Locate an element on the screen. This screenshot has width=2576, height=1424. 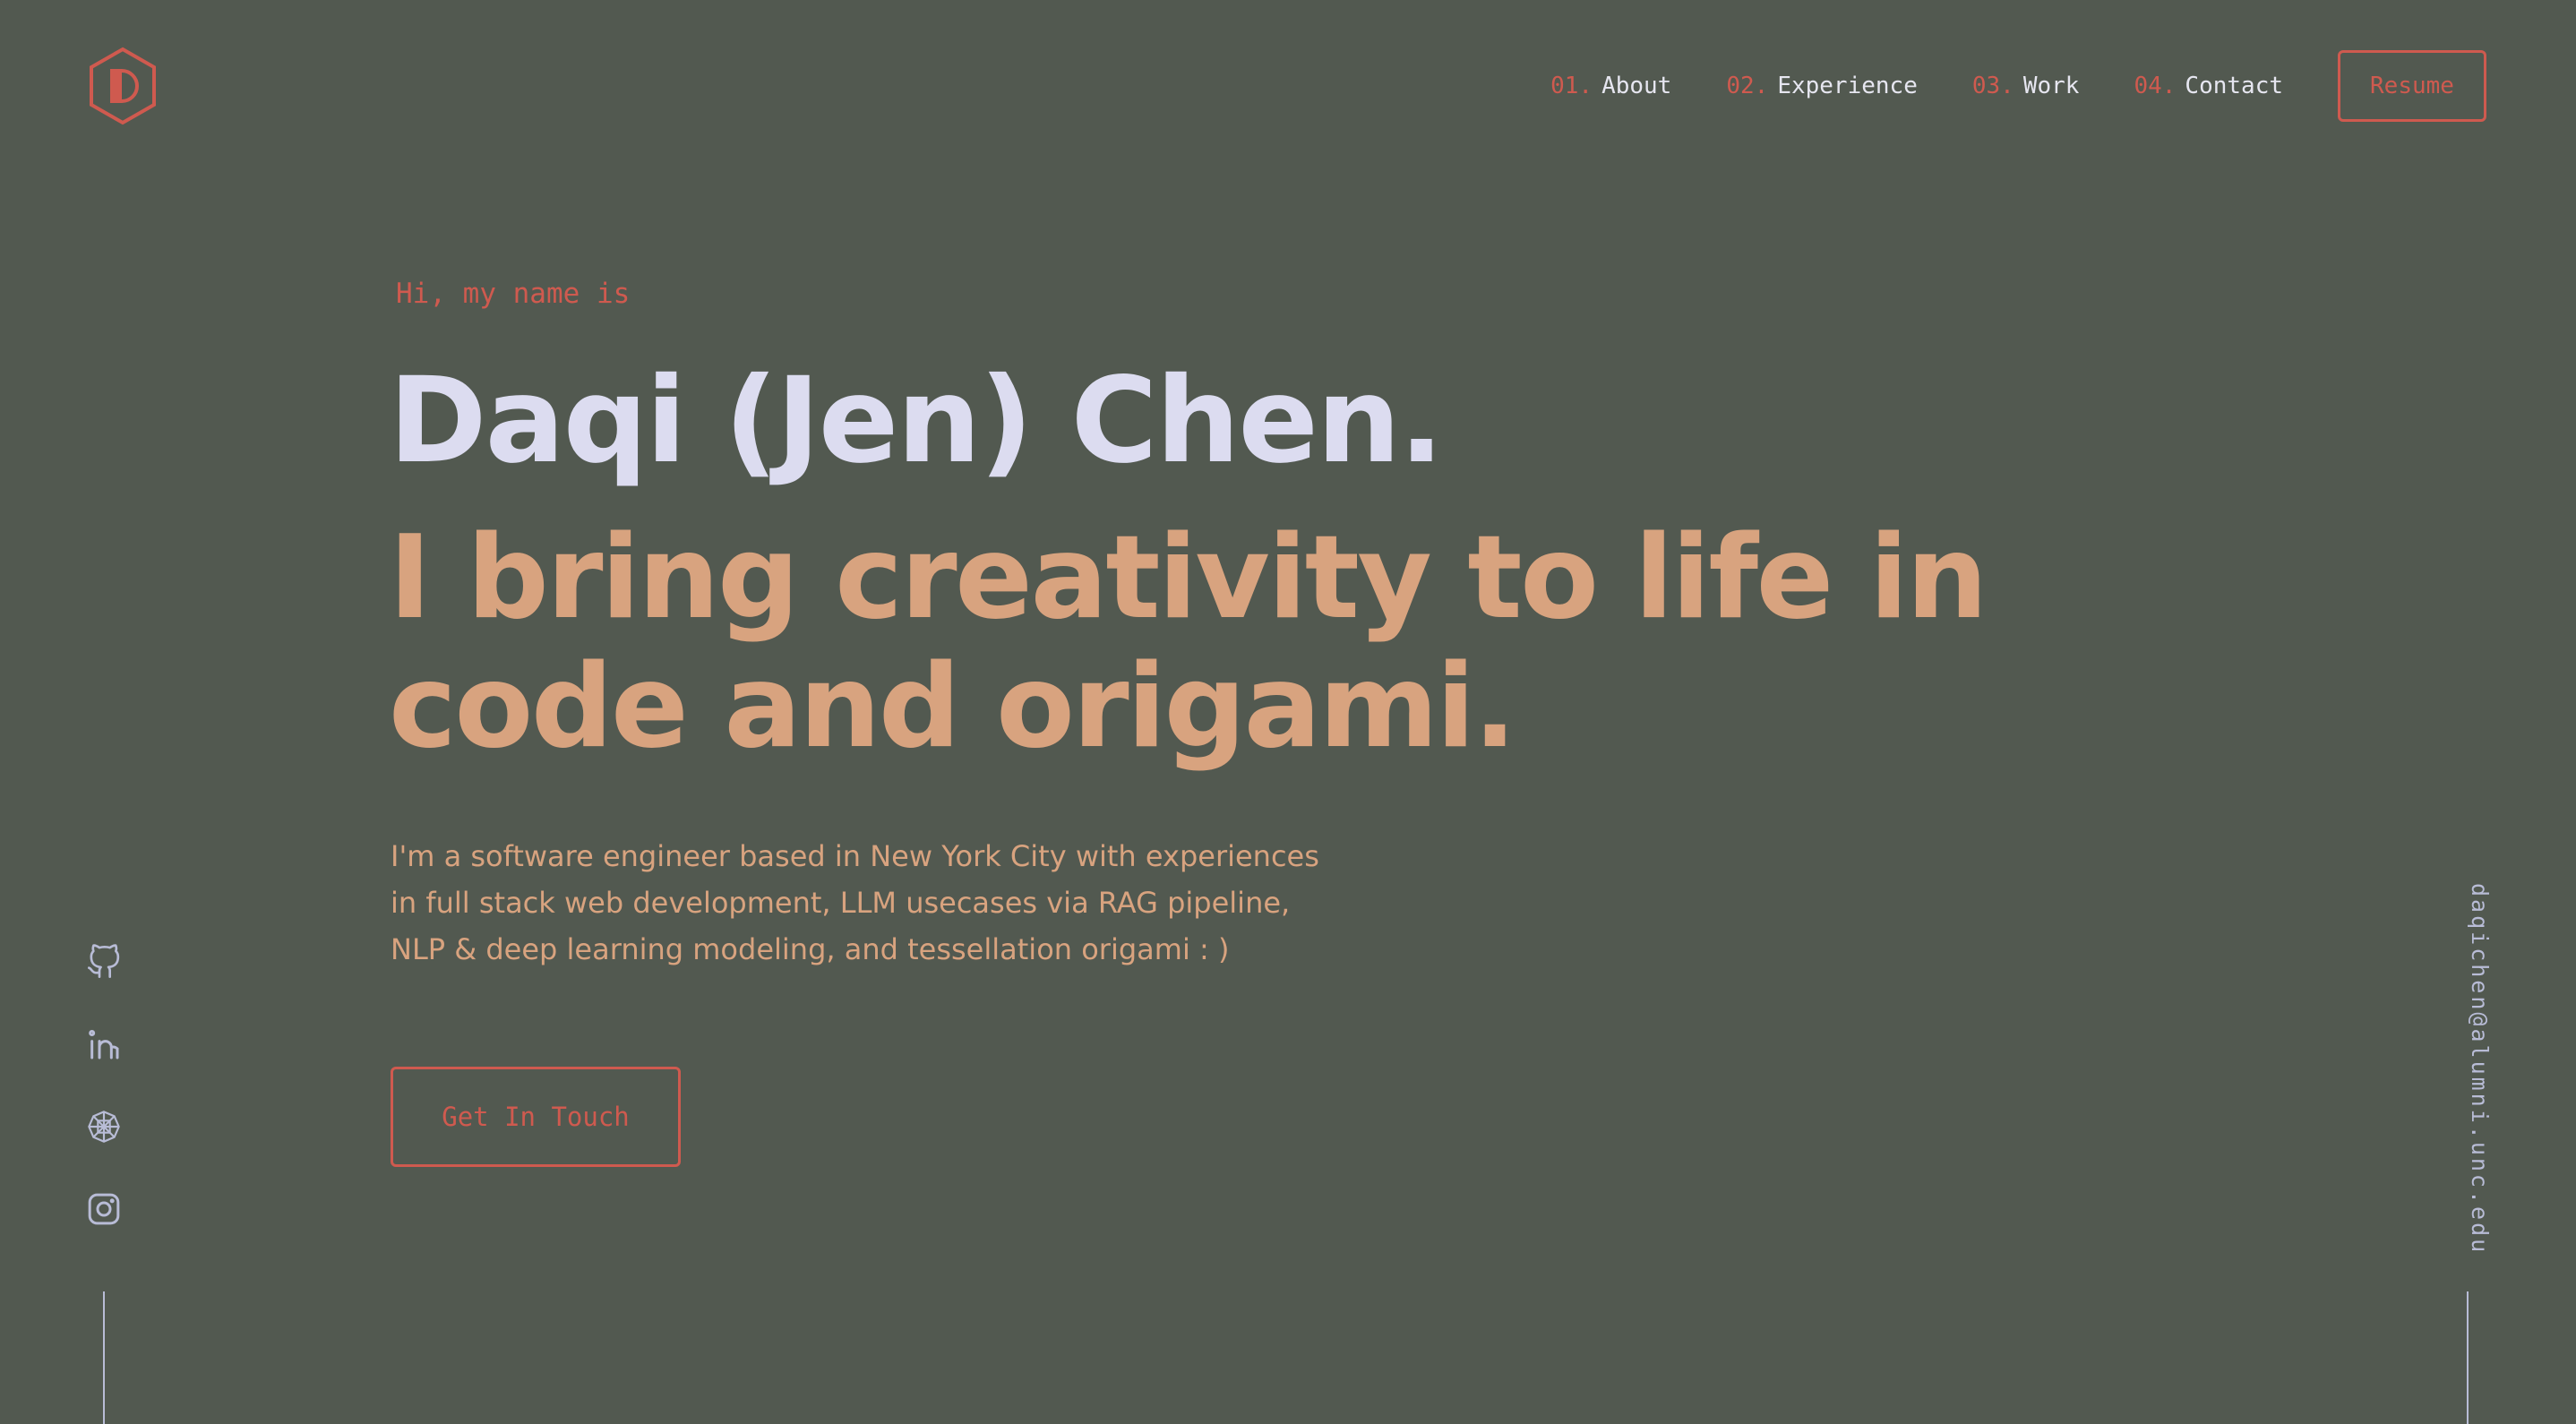
hexagon-d-logo-icon is located at coordinates (123, 86).